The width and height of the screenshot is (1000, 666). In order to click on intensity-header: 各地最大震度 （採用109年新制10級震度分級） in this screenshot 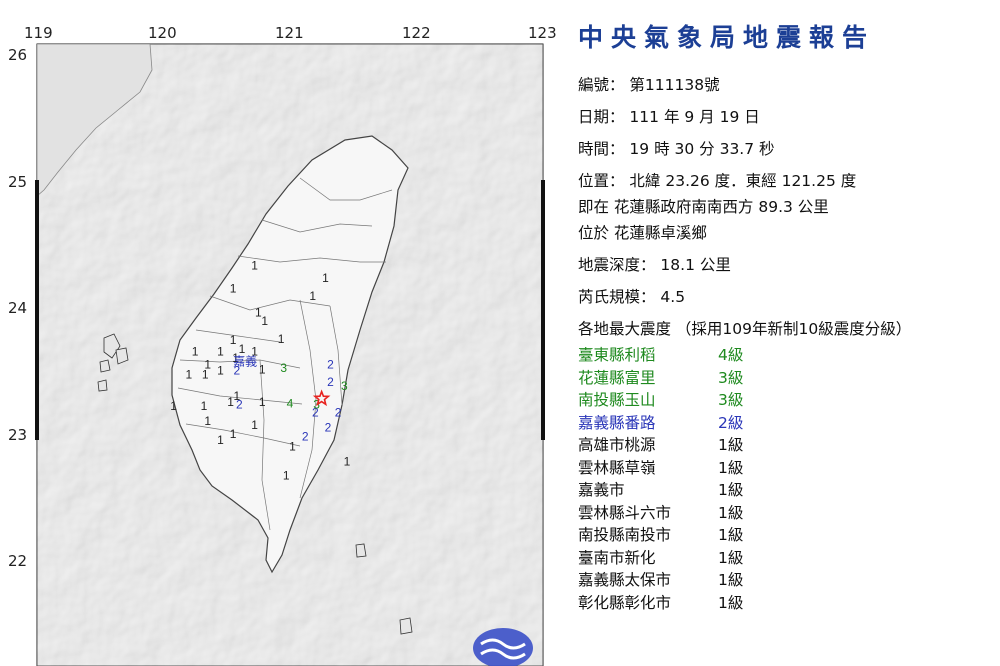, I will do `click(745, 329)`.